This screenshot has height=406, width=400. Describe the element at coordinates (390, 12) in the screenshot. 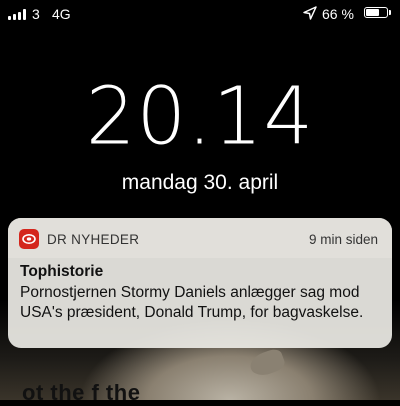

I see `battery-tip` at that location.